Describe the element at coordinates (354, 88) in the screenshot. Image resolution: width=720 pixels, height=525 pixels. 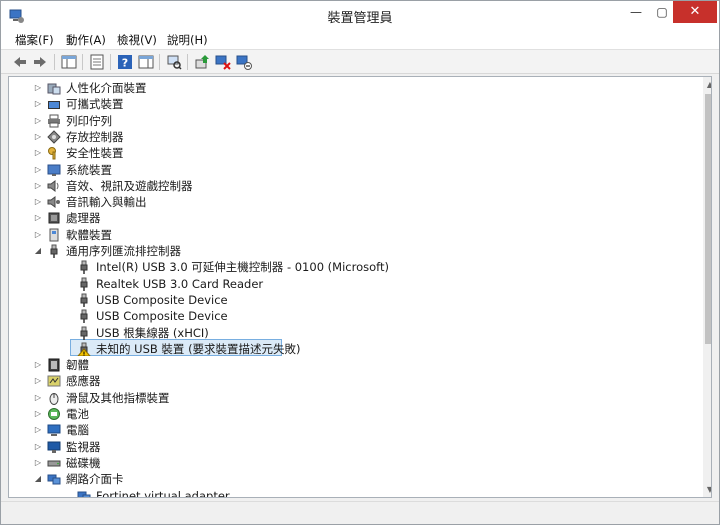
I see `tree-category-row: ▷ 人性化介面裝置` at that location.